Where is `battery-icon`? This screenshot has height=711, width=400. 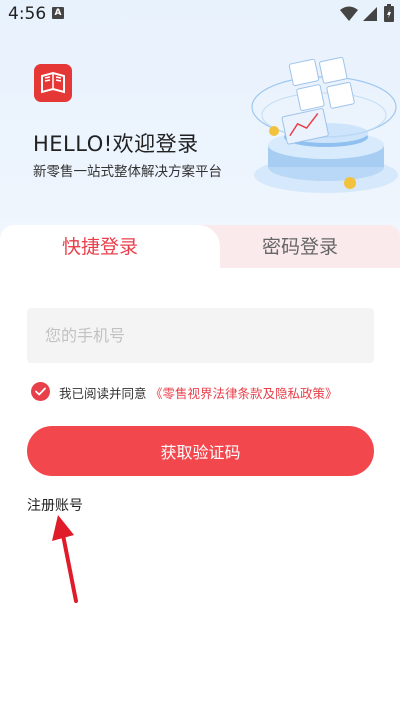 battery-icon is located at coordinates (389, 13).